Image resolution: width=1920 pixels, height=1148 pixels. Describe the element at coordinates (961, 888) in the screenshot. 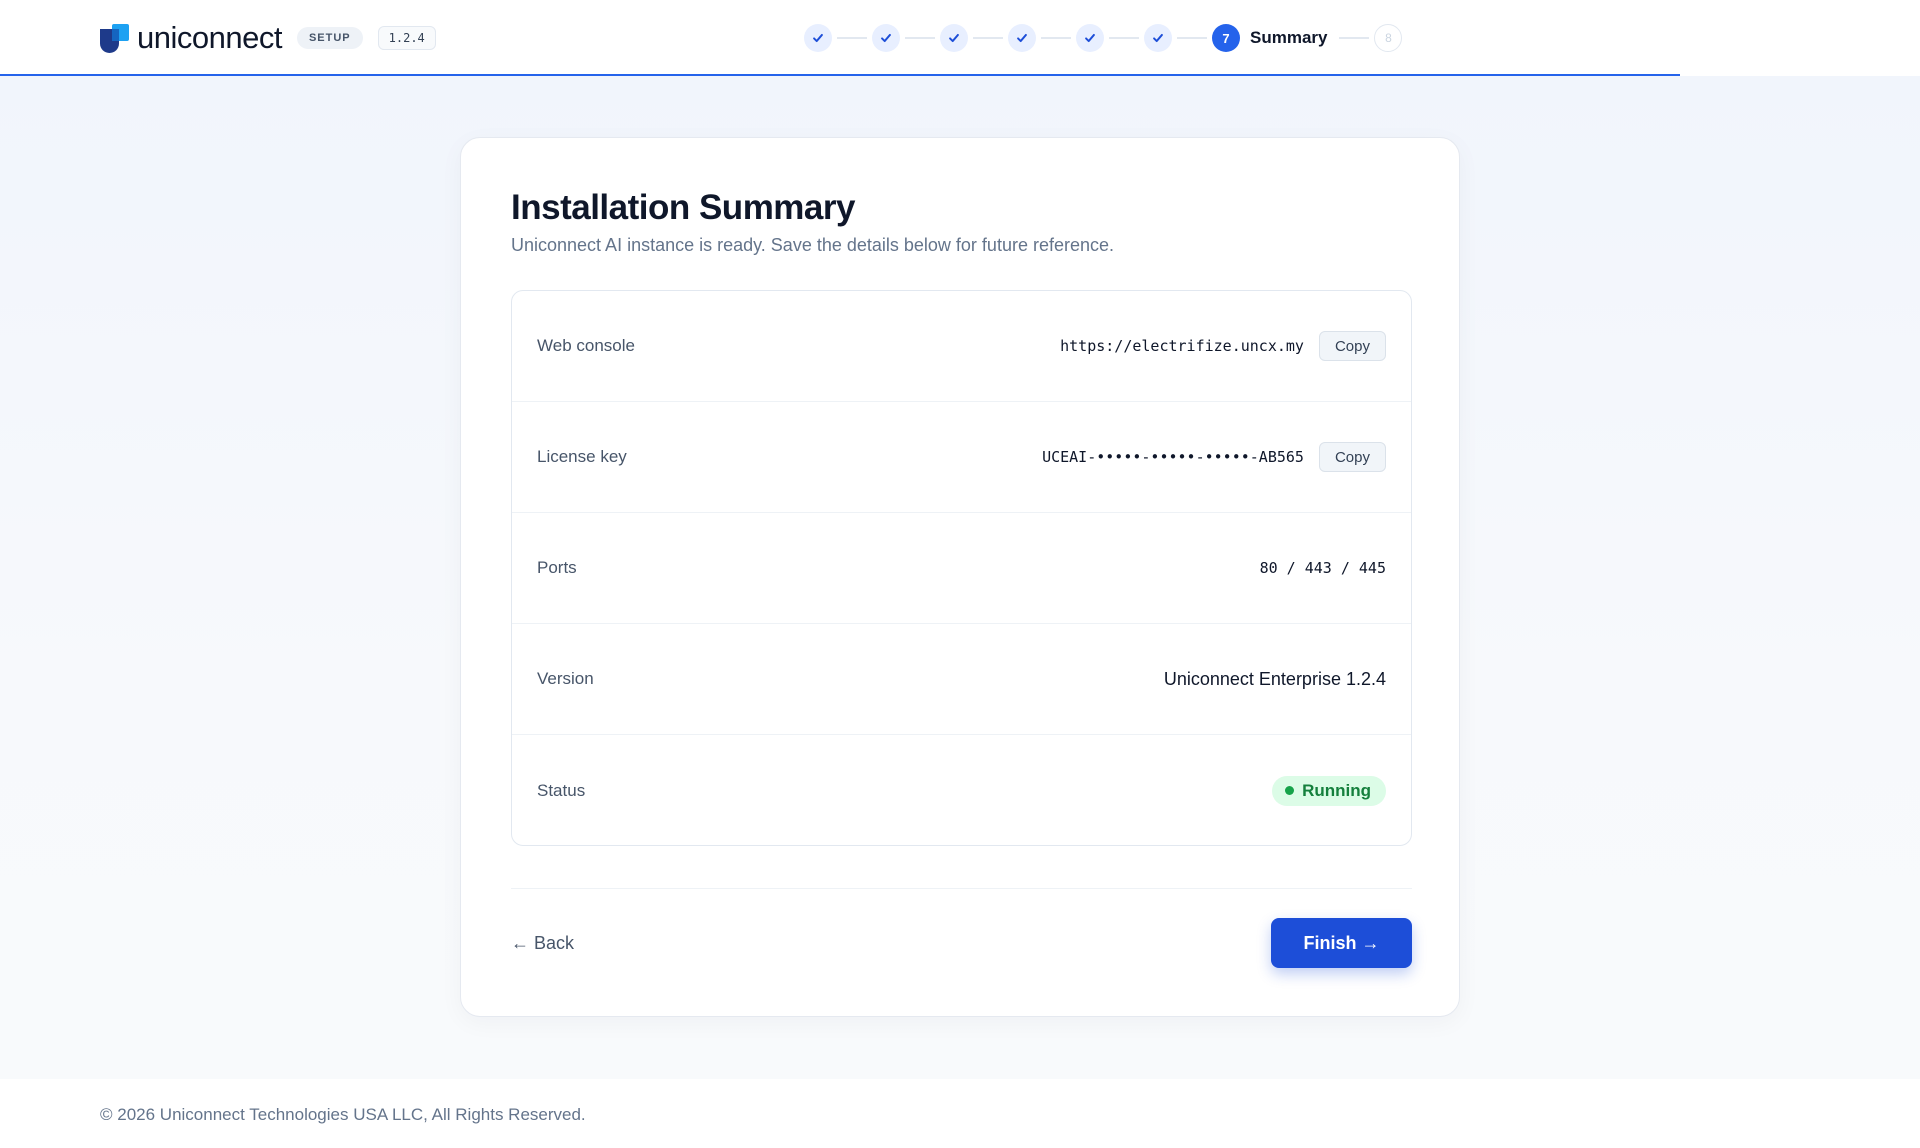

I see `footer-divider` at that location.